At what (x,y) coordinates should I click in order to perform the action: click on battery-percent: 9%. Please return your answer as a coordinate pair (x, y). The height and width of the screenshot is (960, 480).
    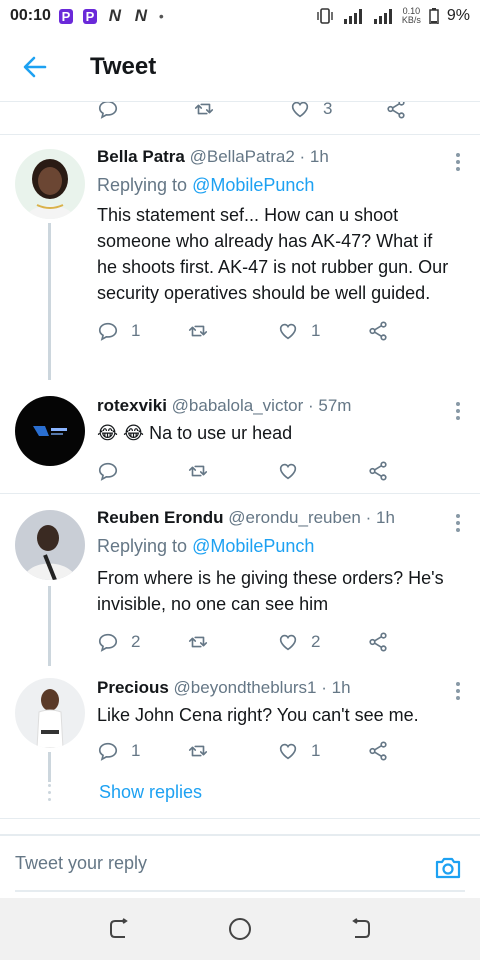
    Looking at the image, I should click on (458, 15).